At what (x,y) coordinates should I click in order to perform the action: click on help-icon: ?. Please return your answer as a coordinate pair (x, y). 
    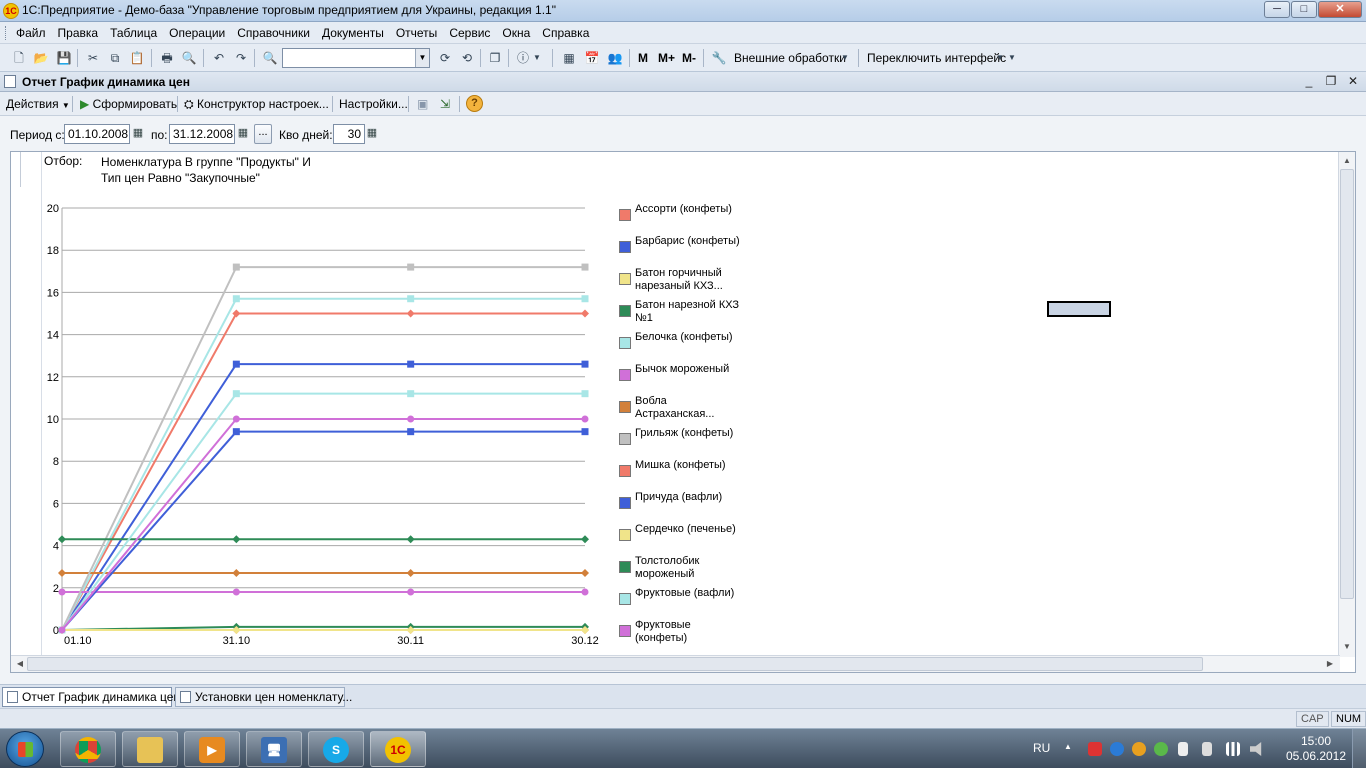
    Looking at the image, I should click on (474, 103).